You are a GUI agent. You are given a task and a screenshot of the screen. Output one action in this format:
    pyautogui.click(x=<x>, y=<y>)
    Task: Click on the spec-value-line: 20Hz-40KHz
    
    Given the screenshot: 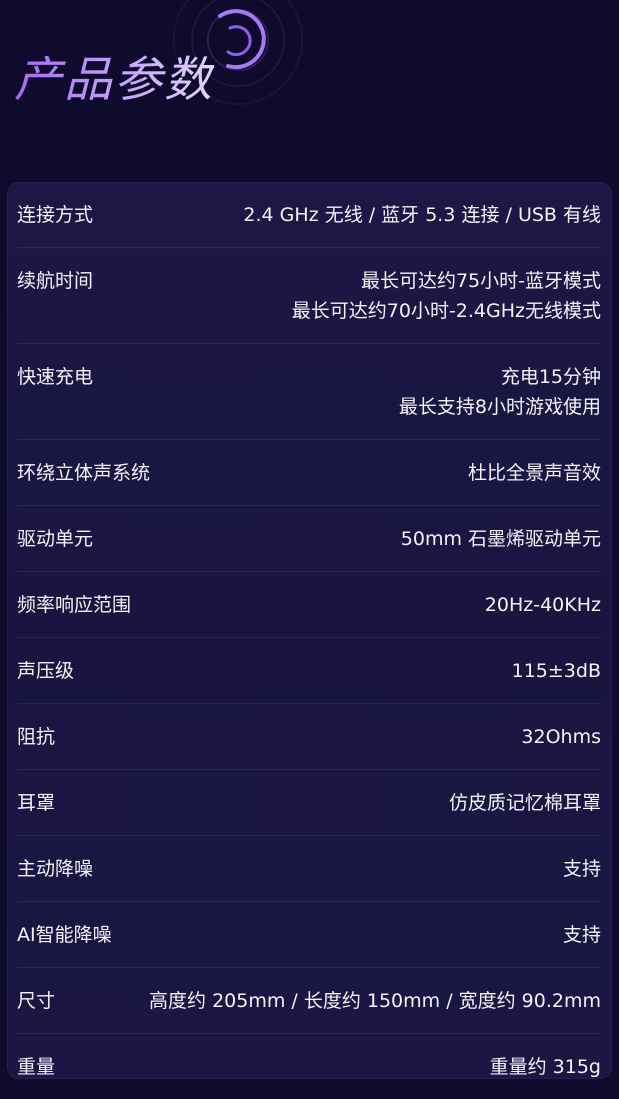 What is the action you would take?
    pyautogui.click(x=542, y=605)
    